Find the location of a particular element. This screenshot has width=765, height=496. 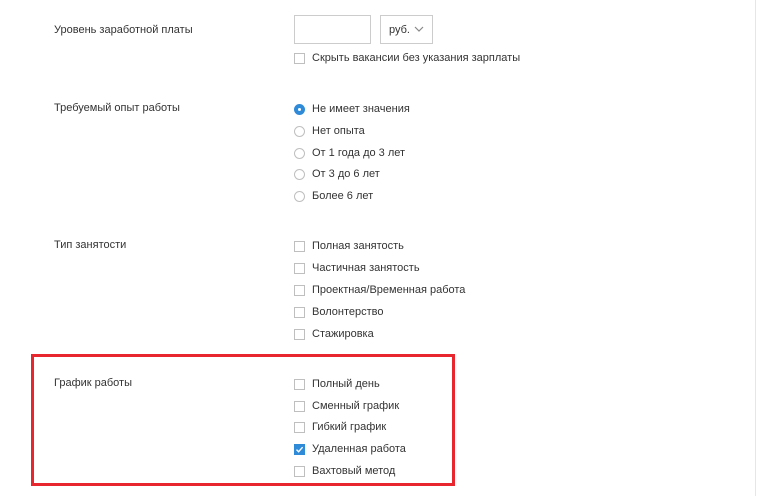

checkmark-icon is located at coordinates (300, 449).